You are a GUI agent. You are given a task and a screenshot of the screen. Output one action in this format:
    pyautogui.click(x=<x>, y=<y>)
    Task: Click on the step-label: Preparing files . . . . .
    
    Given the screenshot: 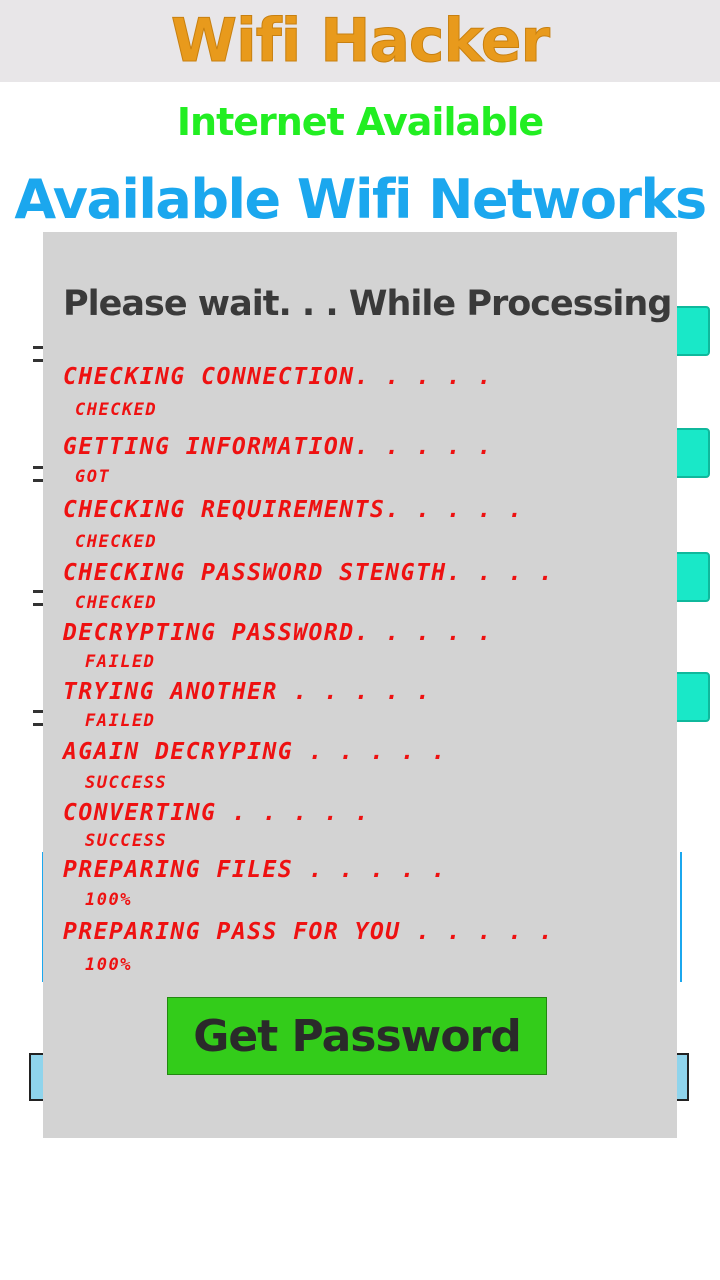 What is the action you would take?
    pyautogui.click(x=255, y=870)
    